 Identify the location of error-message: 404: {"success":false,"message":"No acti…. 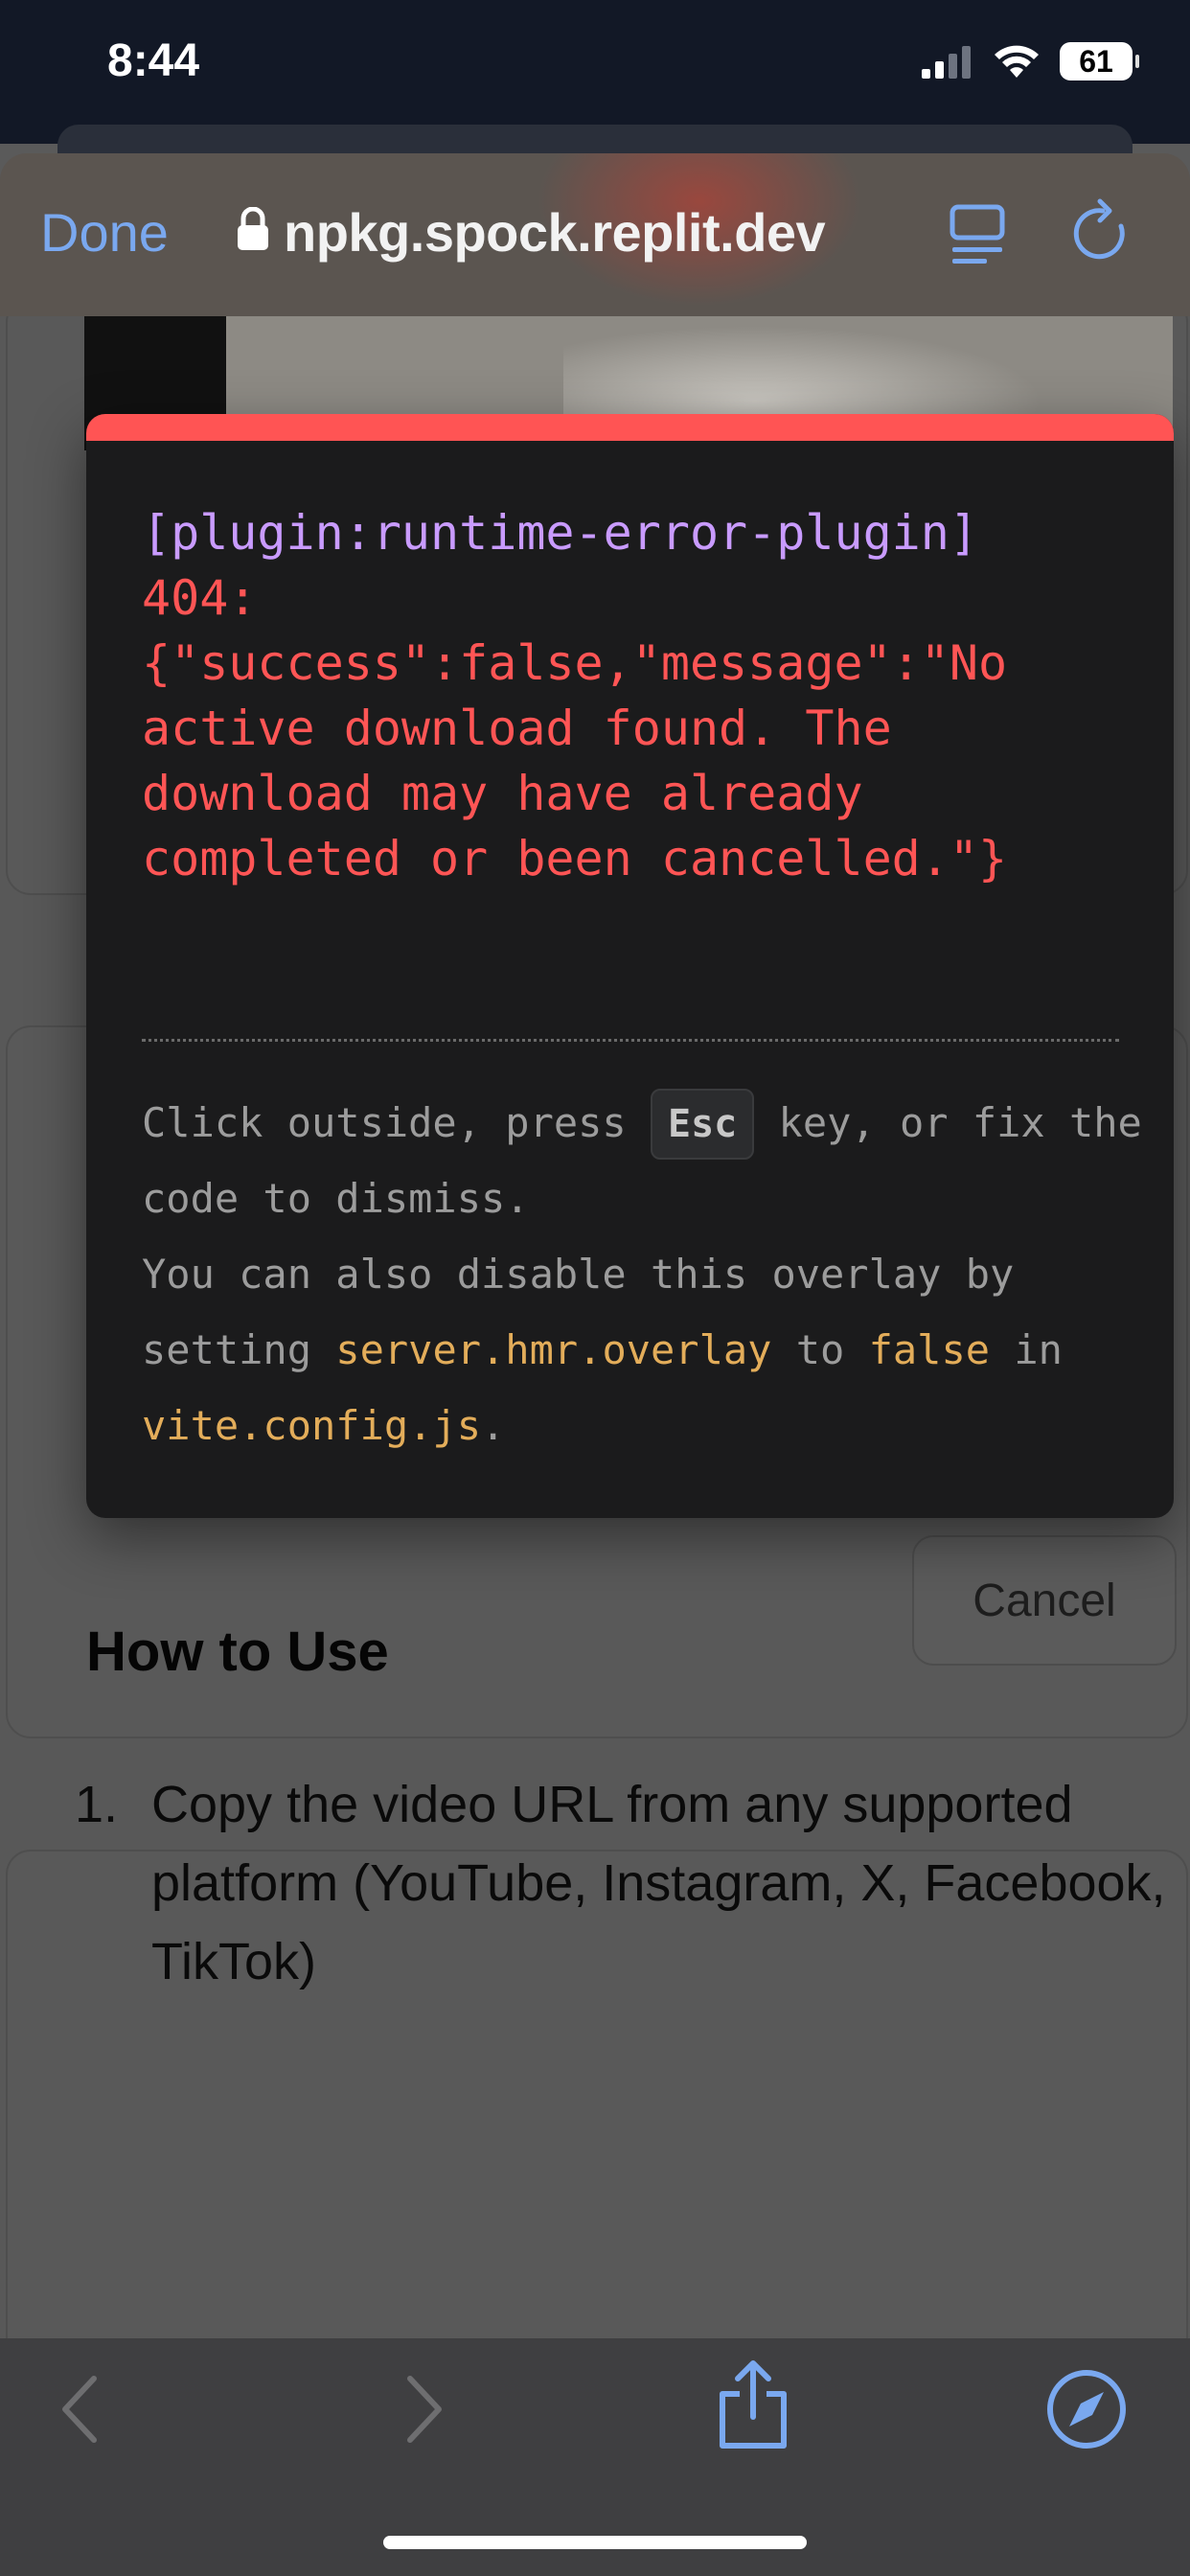
(575, 728).